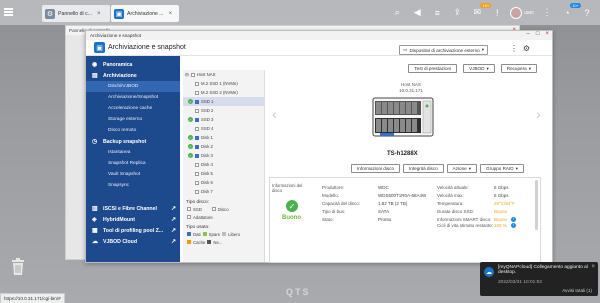  I want to click on overview-icon: ◉, so click(95, 65).